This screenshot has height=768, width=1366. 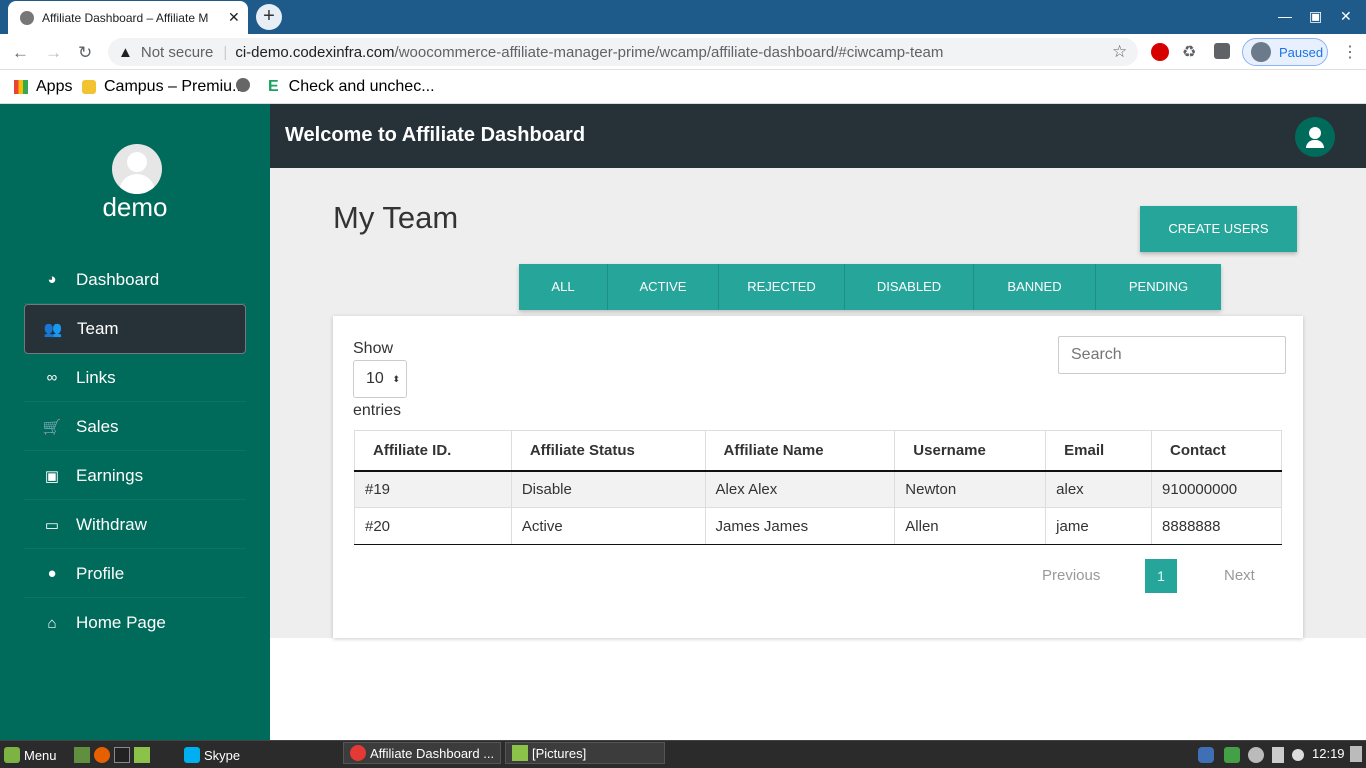 I want to click on sidebar-item-label: Home Page, so click(x=121, y=622).